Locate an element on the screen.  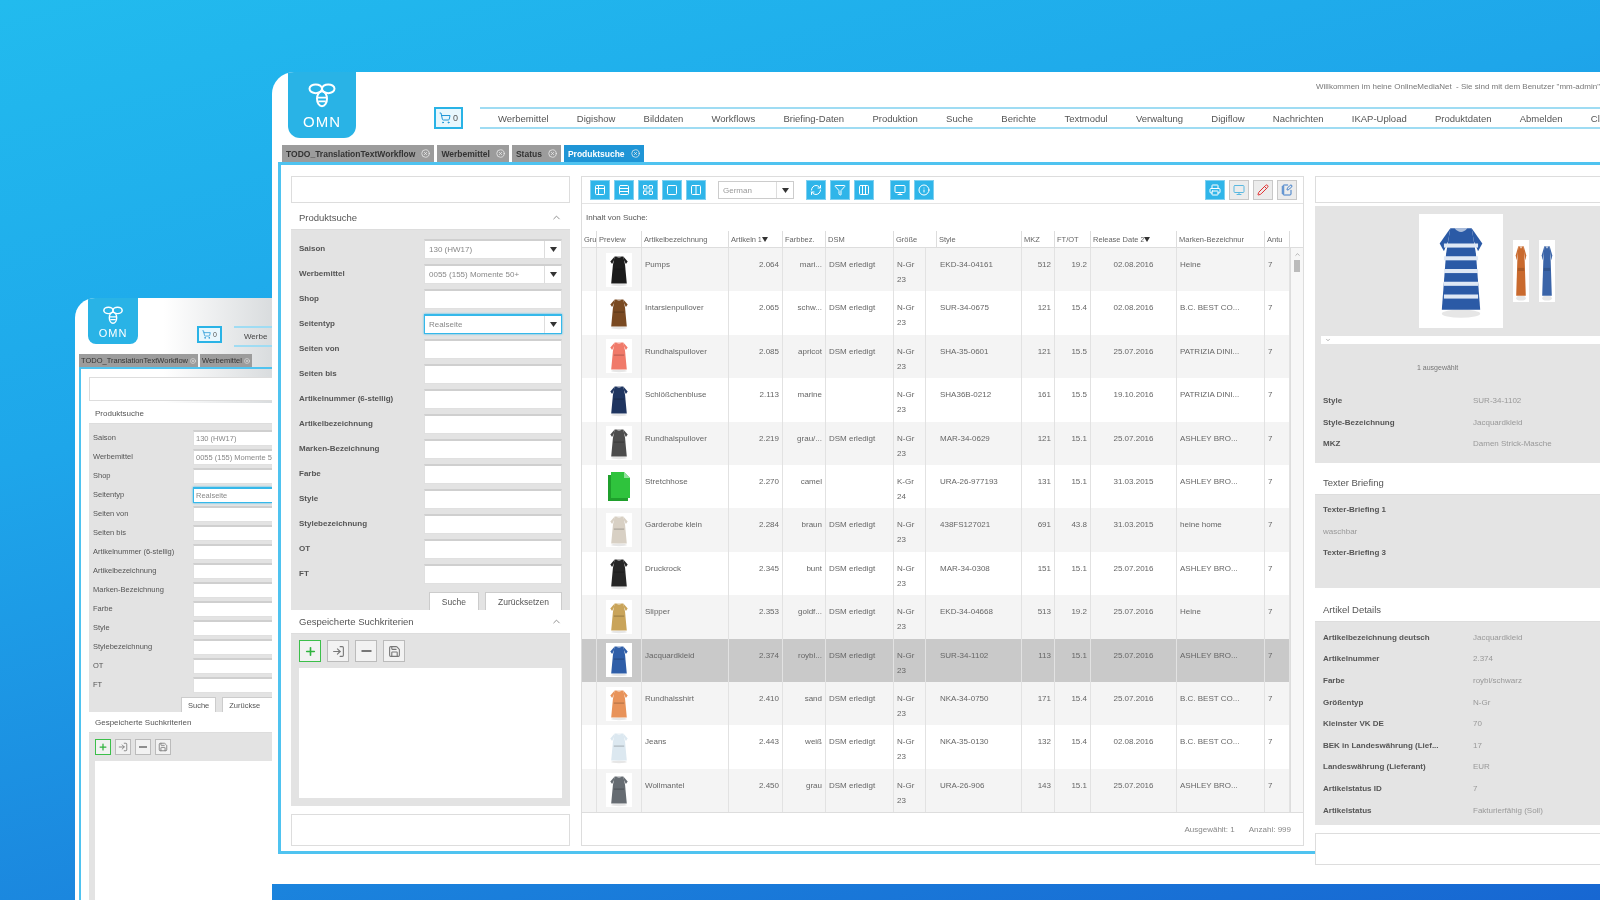
notepad-button is located at coordinates (1287, 190).